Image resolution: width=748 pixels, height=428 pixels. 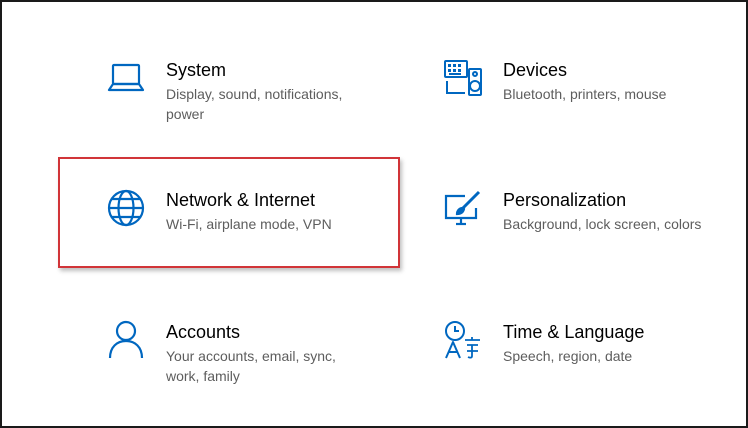 I want to click on time-language-icon, so click(x=463, y=340).